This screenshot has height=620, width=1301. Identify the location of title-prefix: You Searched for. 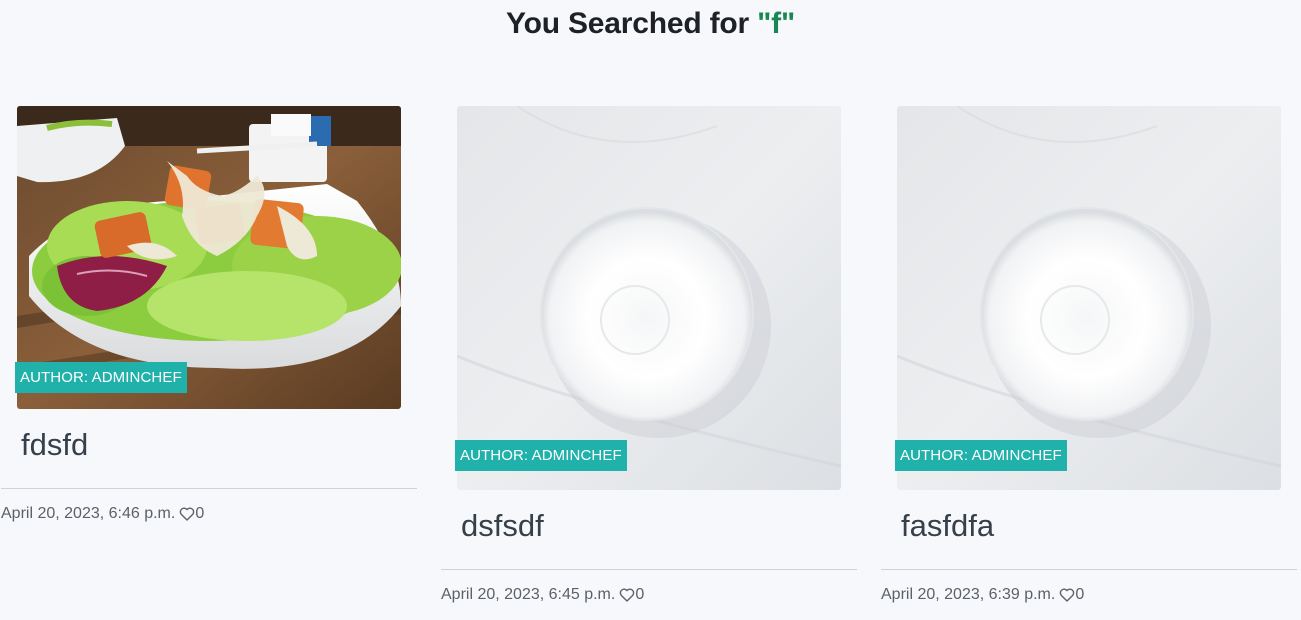
(632, 23).